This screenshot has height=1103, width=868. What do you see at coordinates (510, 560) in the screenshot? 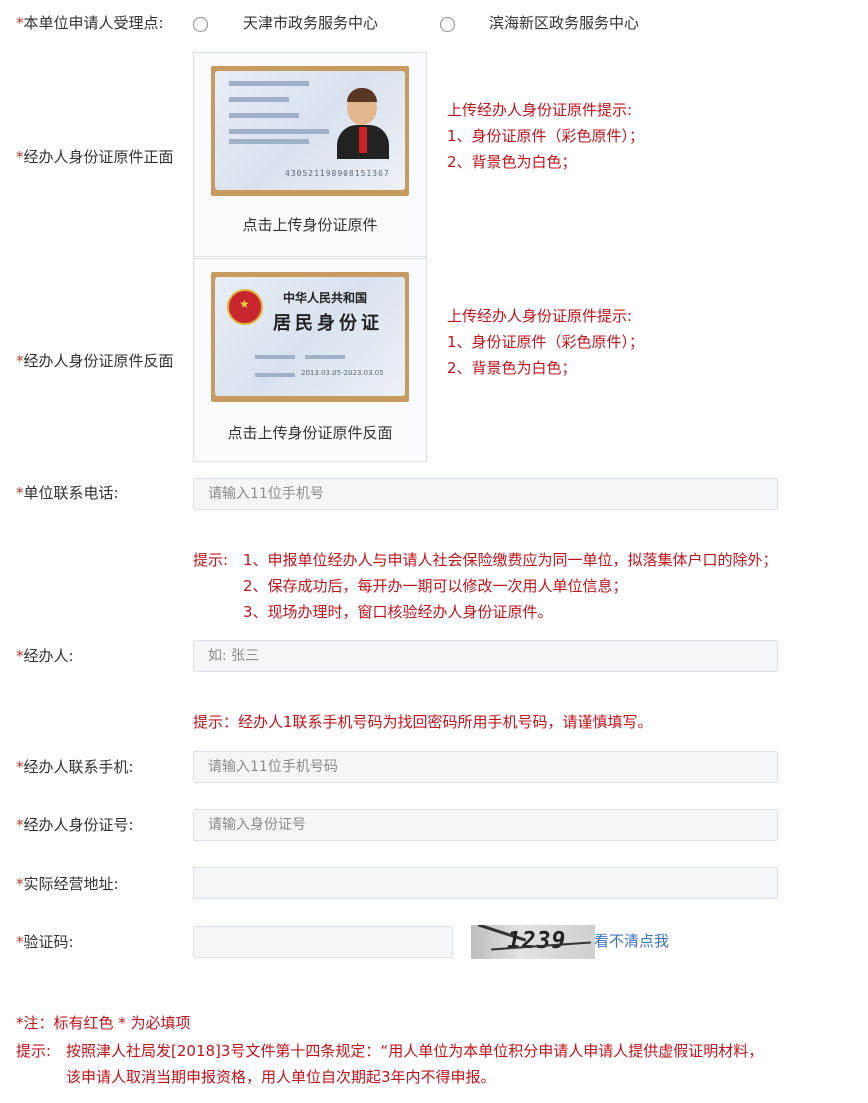
I see `unit-tip-line-1: 1、申报单位经办人与申请人社会保险缴费应为同一单位，拟落集体户口的除外；` at bounding box center [510, 560].